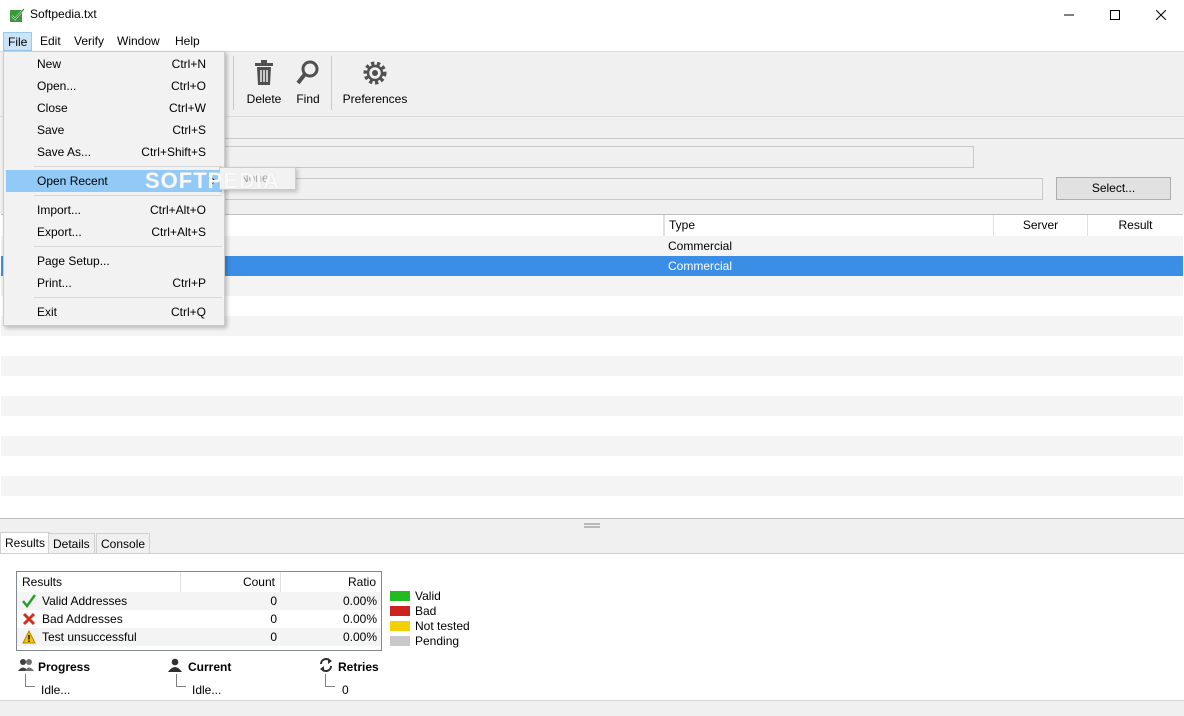 This screenshot has height=716, width=1184. I want to click on menu-item-label: Exit, so click(47, 312).